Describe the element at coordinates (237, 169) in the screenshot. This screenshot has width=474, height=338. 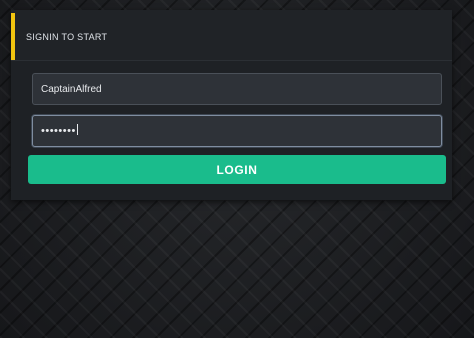
I see `login-button: LOGIN` at that location.